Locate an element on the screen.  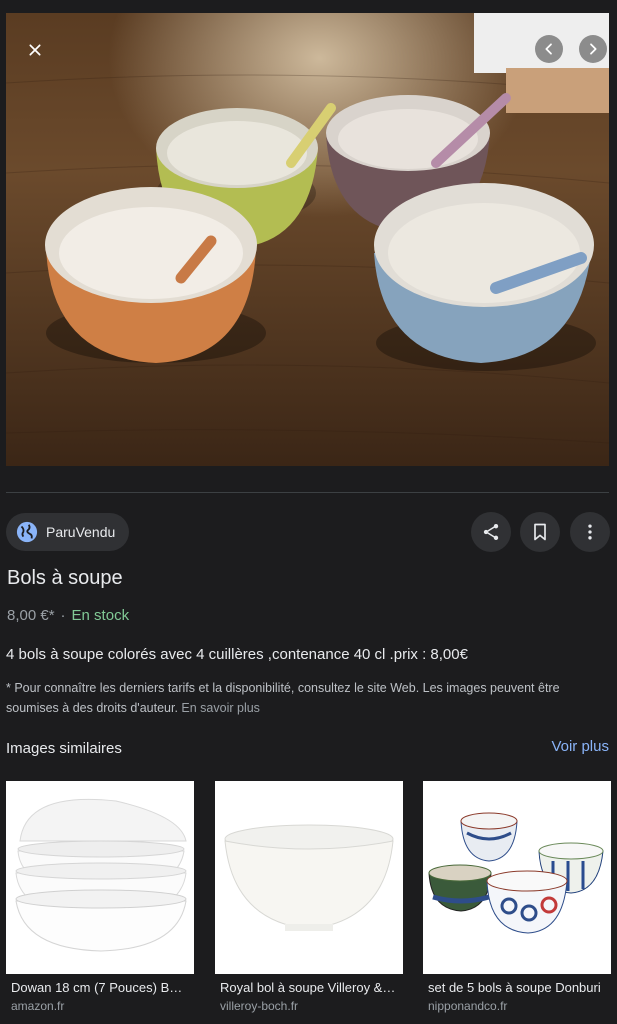
similar-image-site: villeroy-boch.fr is located at coordinates (259, 1006).